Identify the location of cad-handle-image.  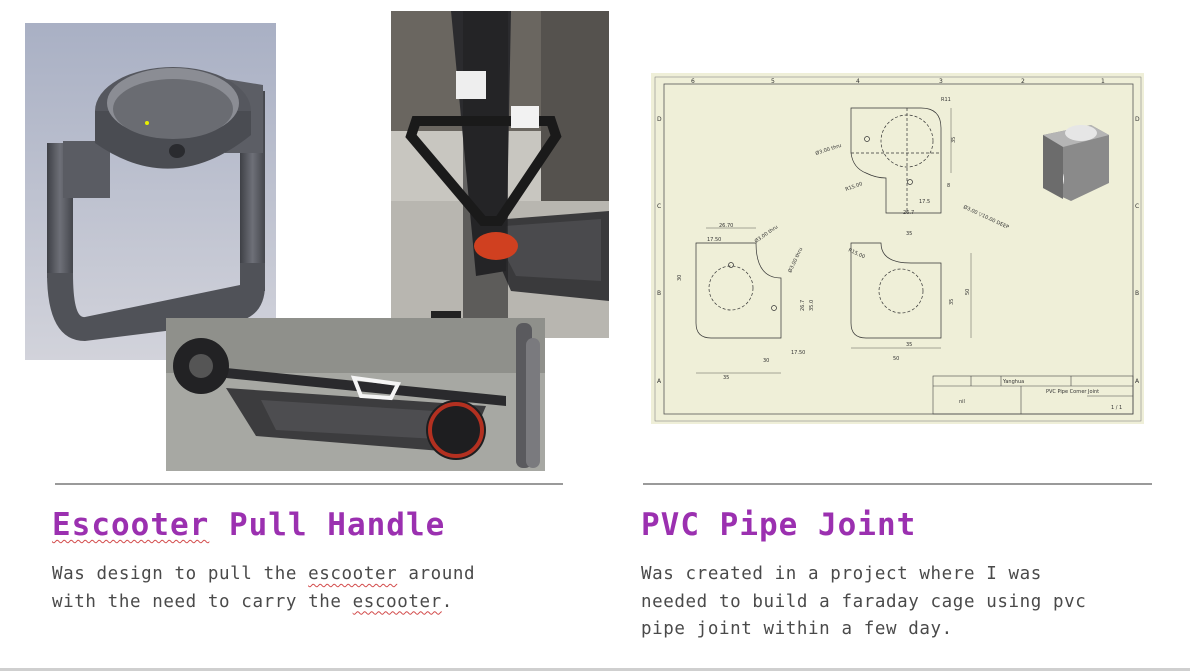
(150, 191).